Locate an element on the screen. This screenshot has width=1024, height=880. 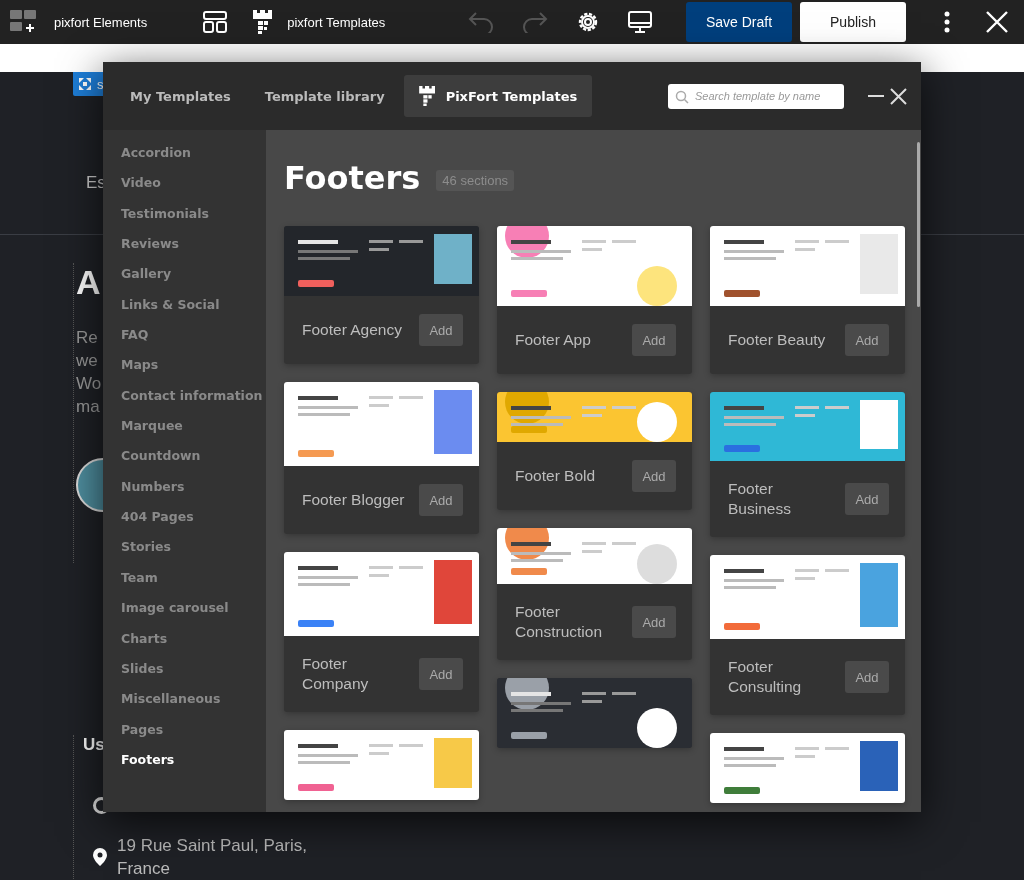
category-item: Miscellaneous is located at coordinates (184, 706).